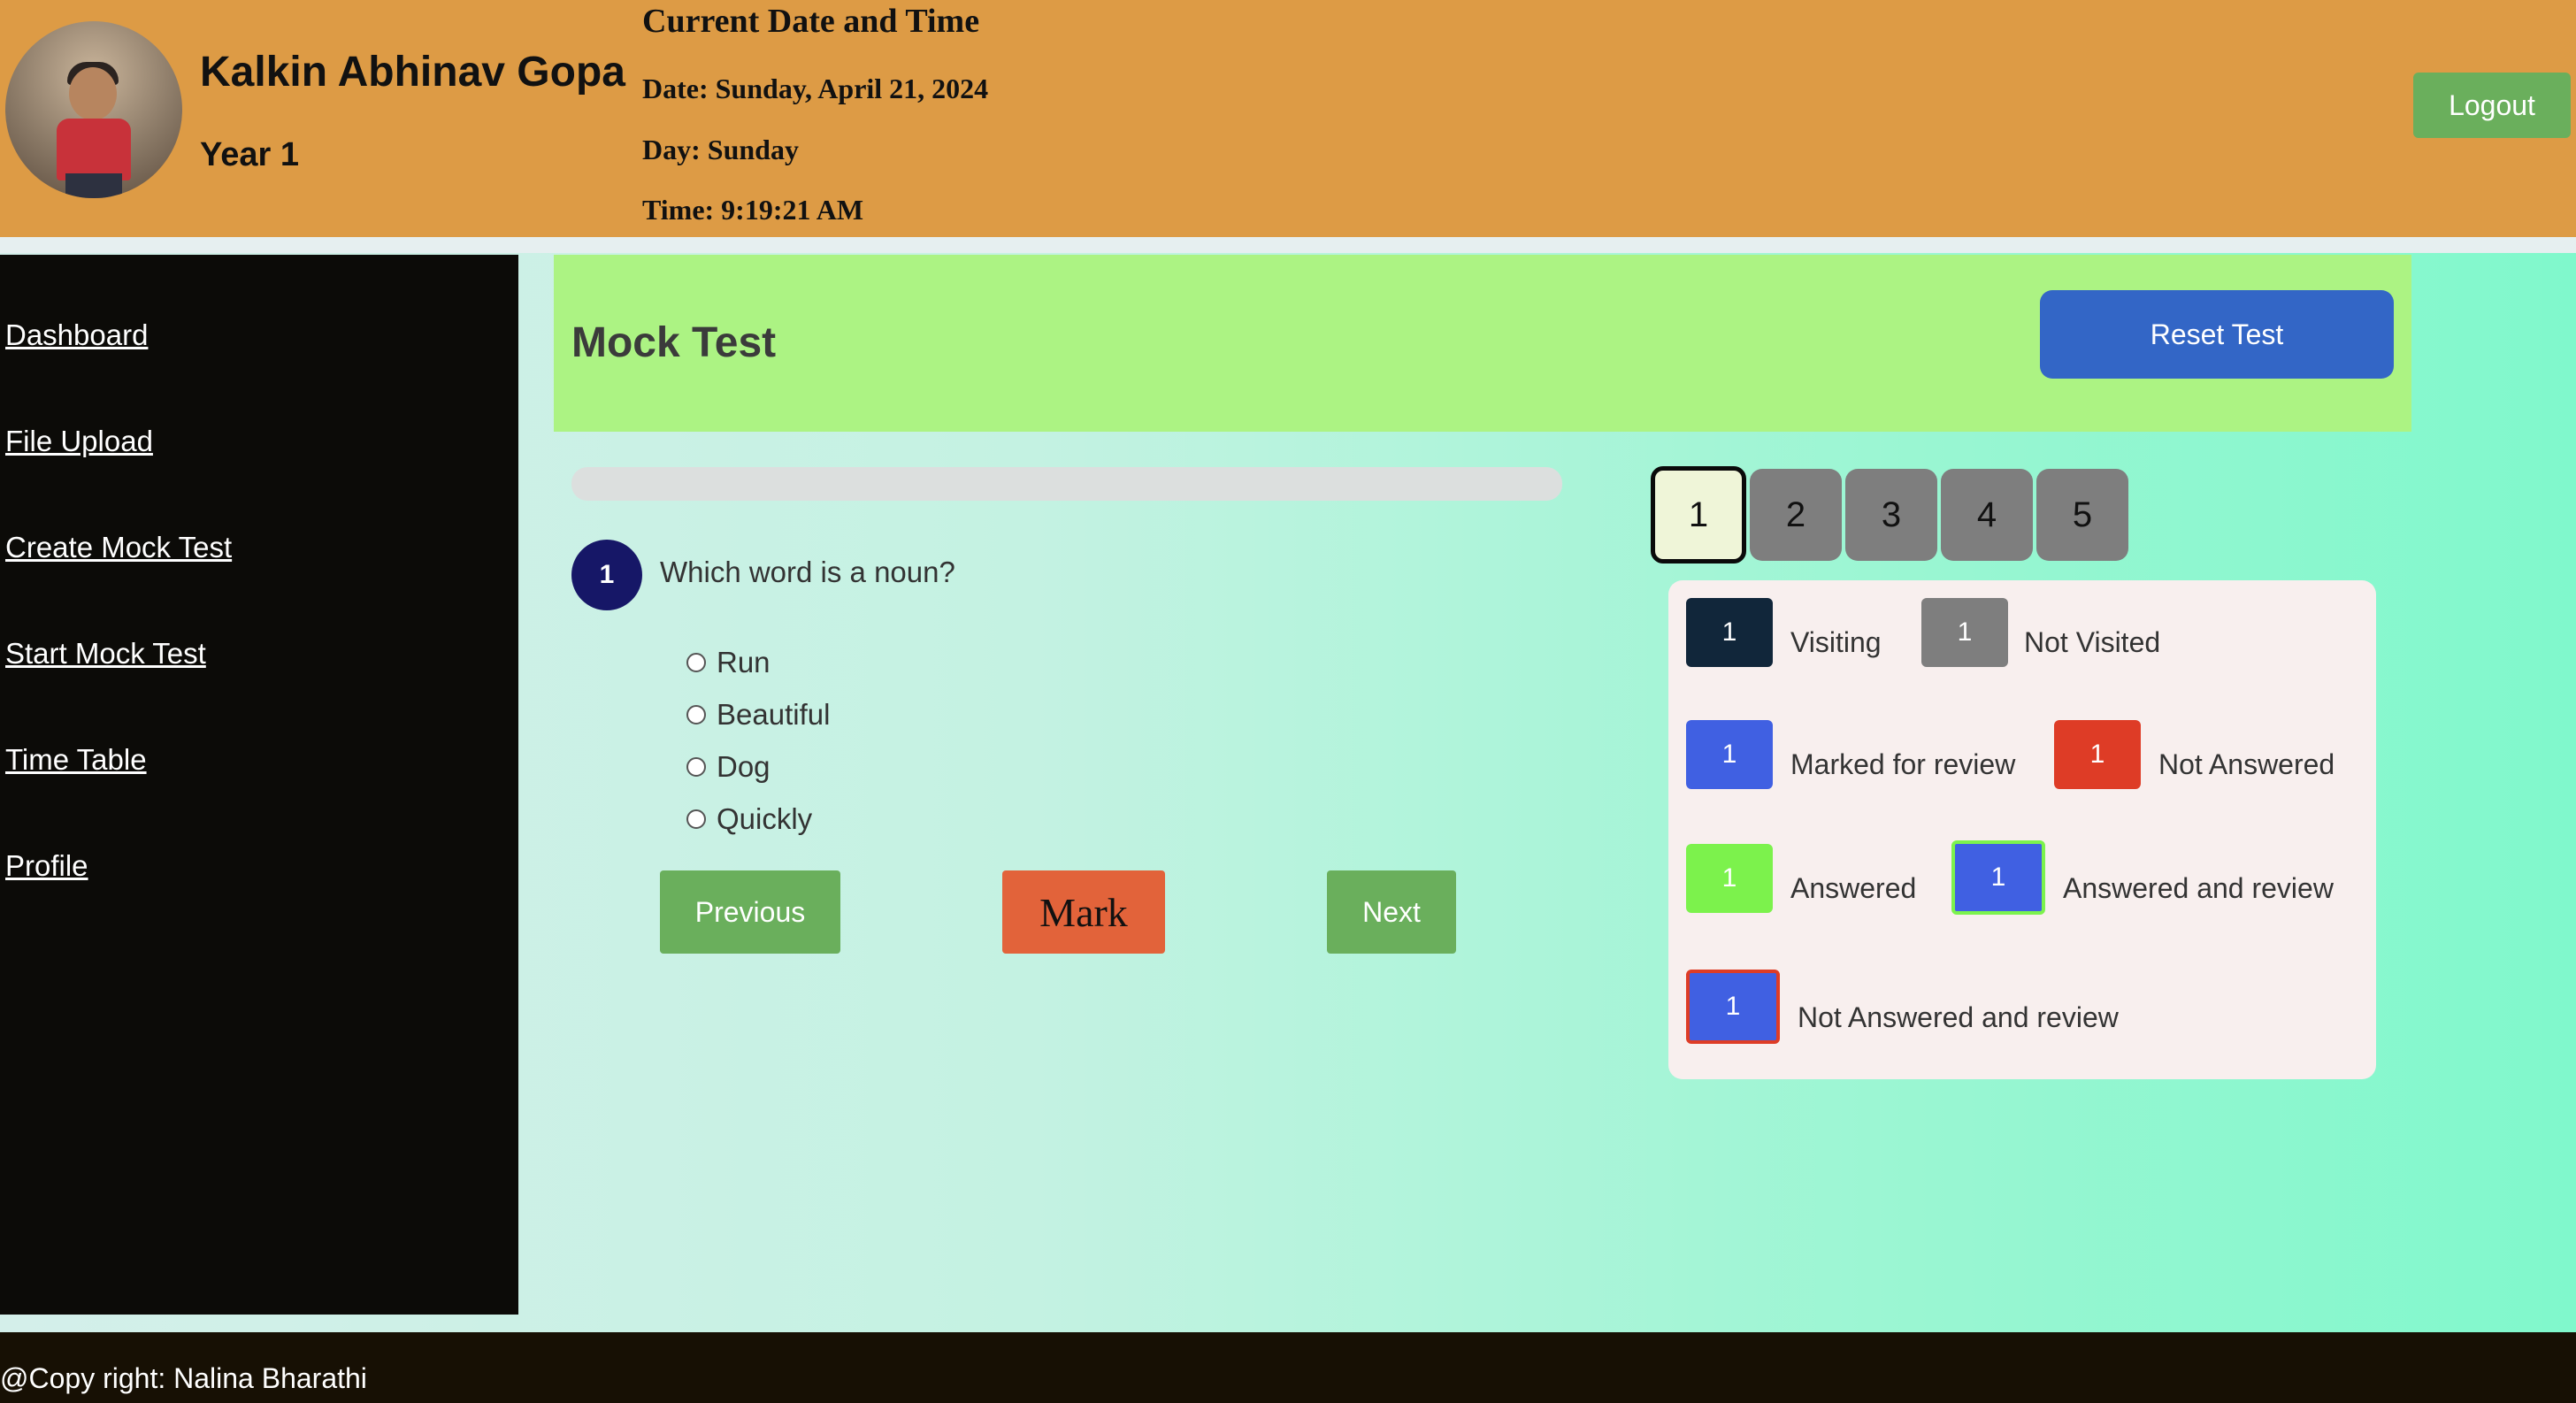 Image resolution: width=2576 pixels, height=1403 pixels. Describe the element at coordinates (1391, 912) in the screenshot. I see `next-button: Next` at that location.